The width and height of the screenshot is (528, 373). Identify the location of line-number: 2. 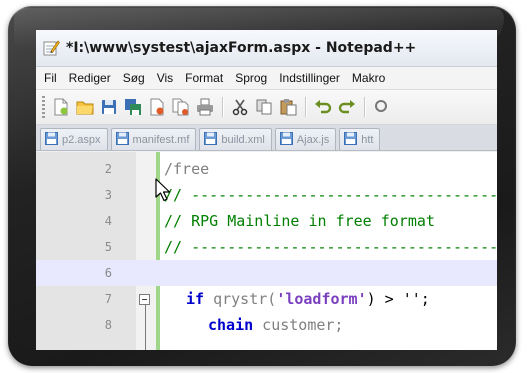
(108, 169).